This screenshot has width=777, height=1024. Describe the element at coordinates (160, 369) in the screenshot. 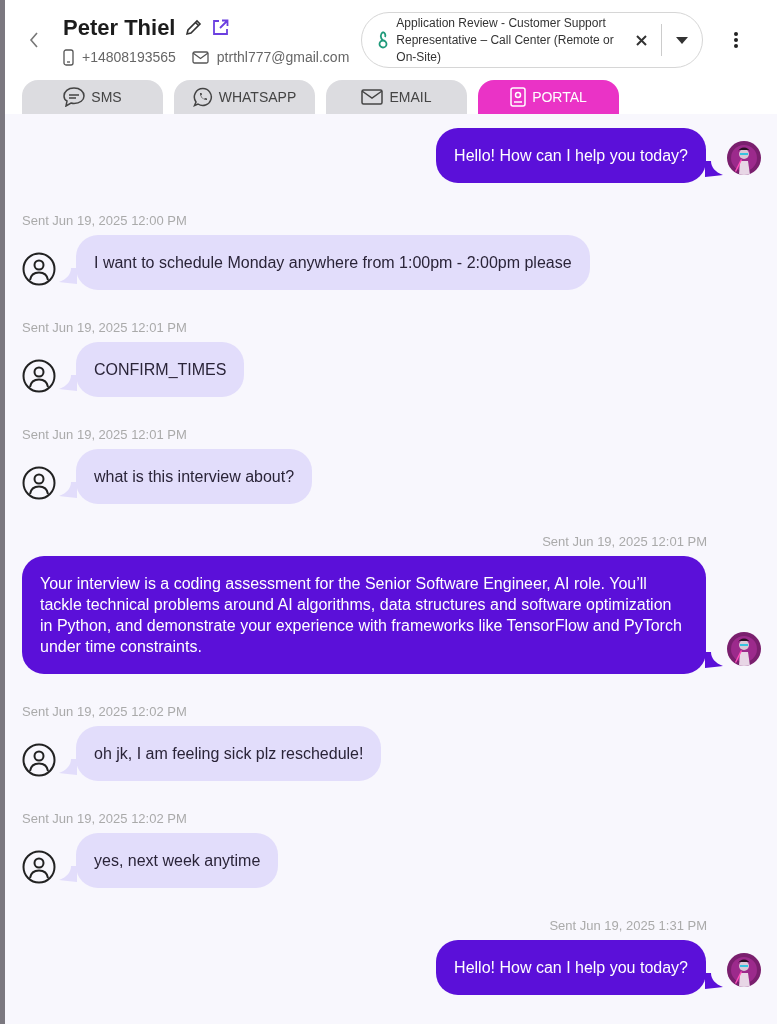

I see `message-bubble: CONFIRM_TIMES` at that location.